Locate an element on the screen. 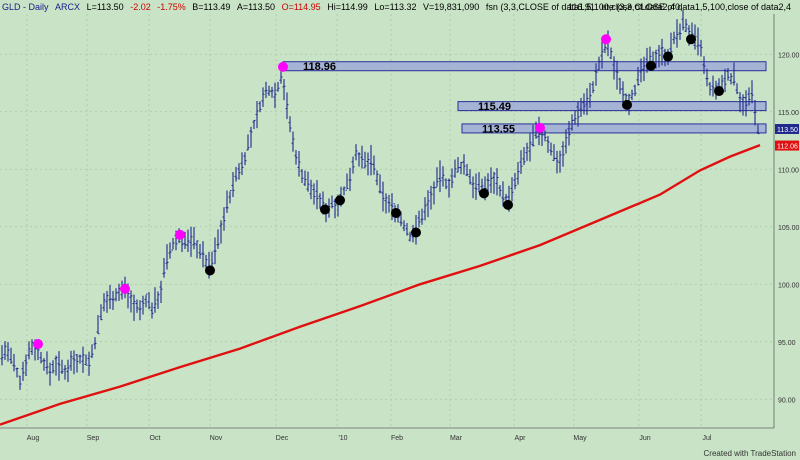 This screenshot has width=800, height=460. level-label: 113.55 is located at coordinates (498, 129).